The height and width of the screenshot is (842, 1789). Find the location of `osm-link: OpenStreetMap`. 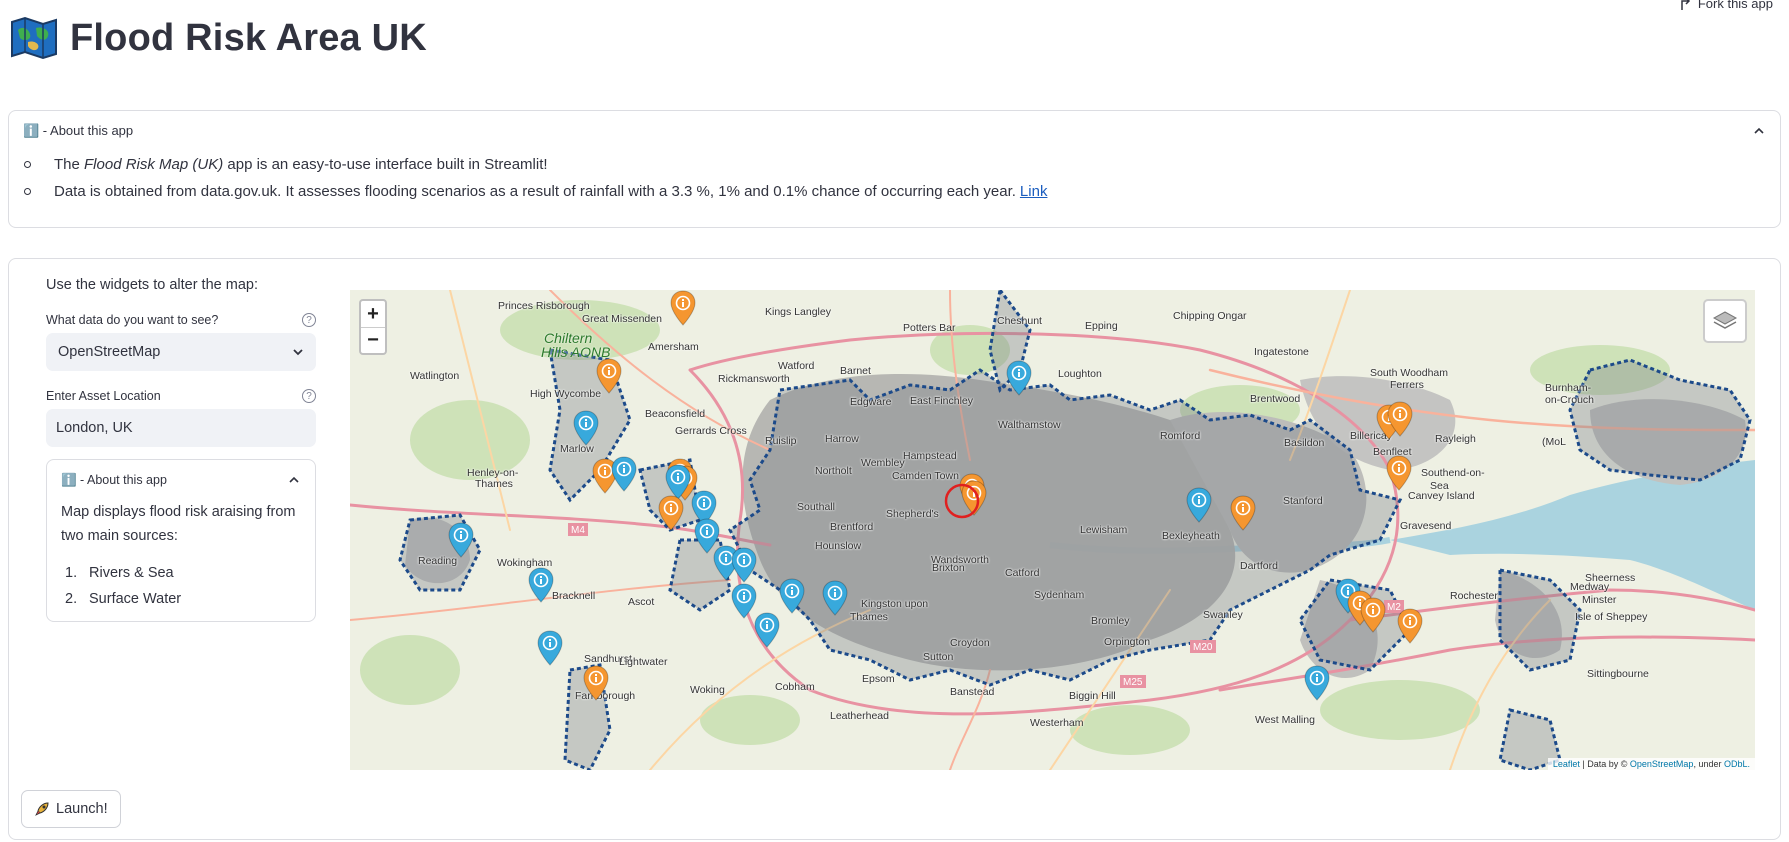

osm-link: OpenStreetMap is located at coordinates (1662, 764).